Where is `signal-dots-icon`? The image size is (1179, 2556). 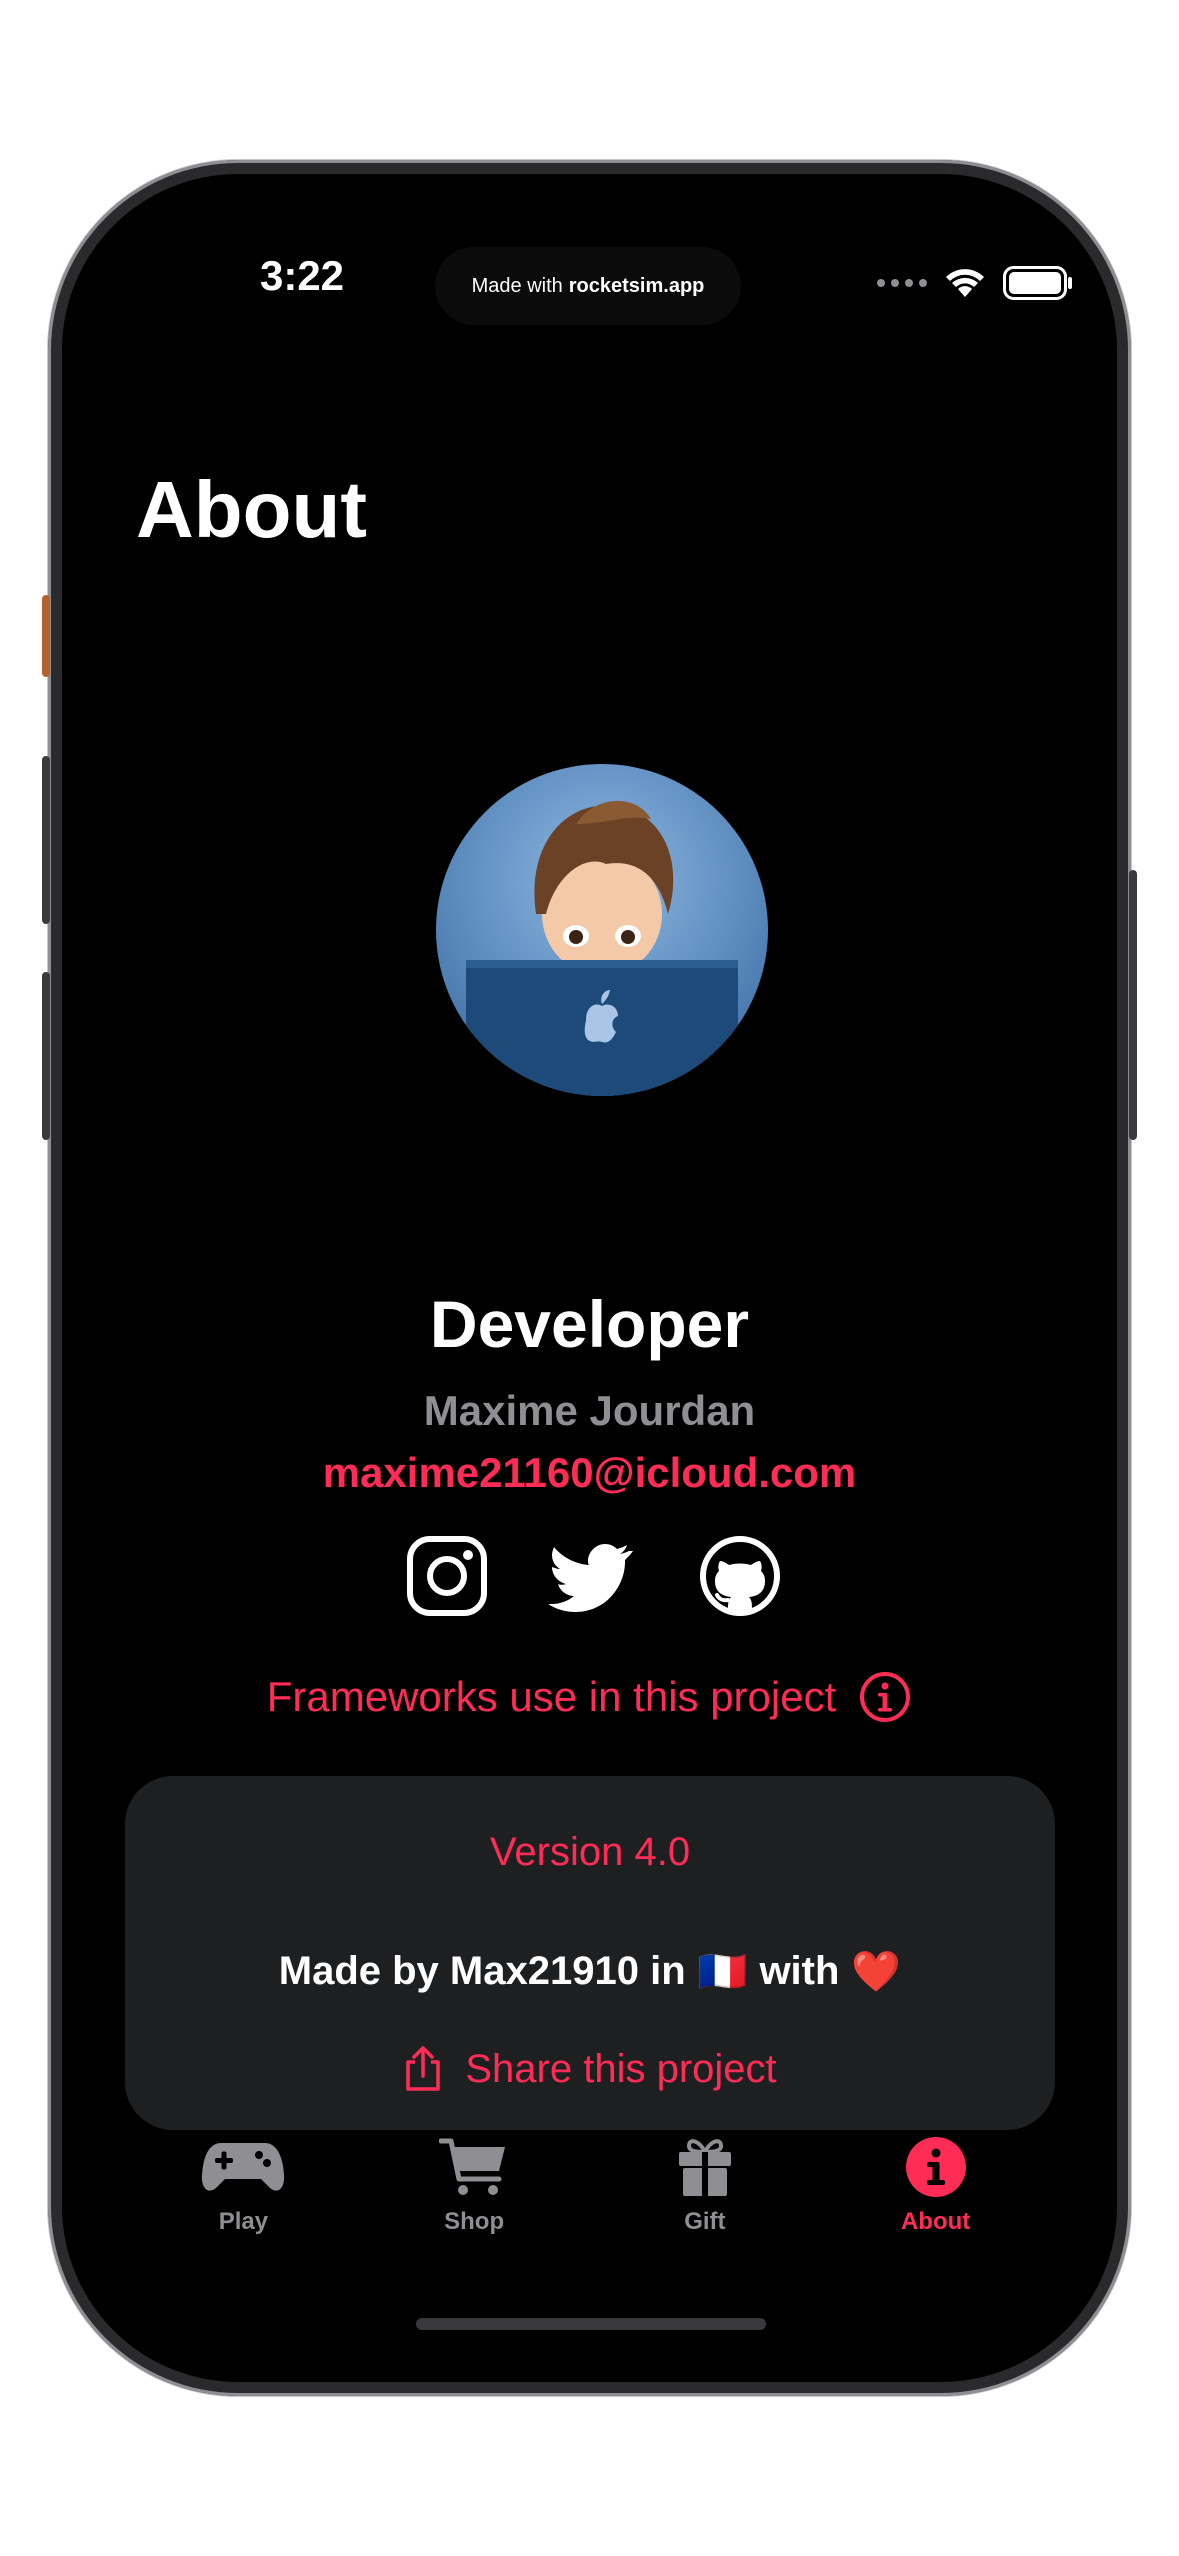
signal-dots-icon is located at coordinates (902, 283).